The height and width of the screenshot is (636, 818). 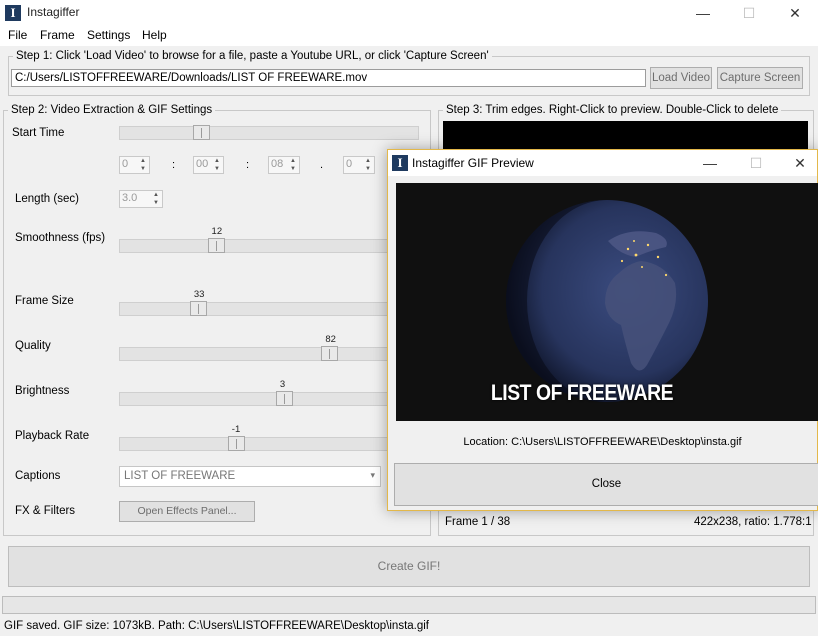 What do you see at coordinates (47, 199) in the screenshot?
I see `length-label: Length (sec)` at bounding box center [47, 199].